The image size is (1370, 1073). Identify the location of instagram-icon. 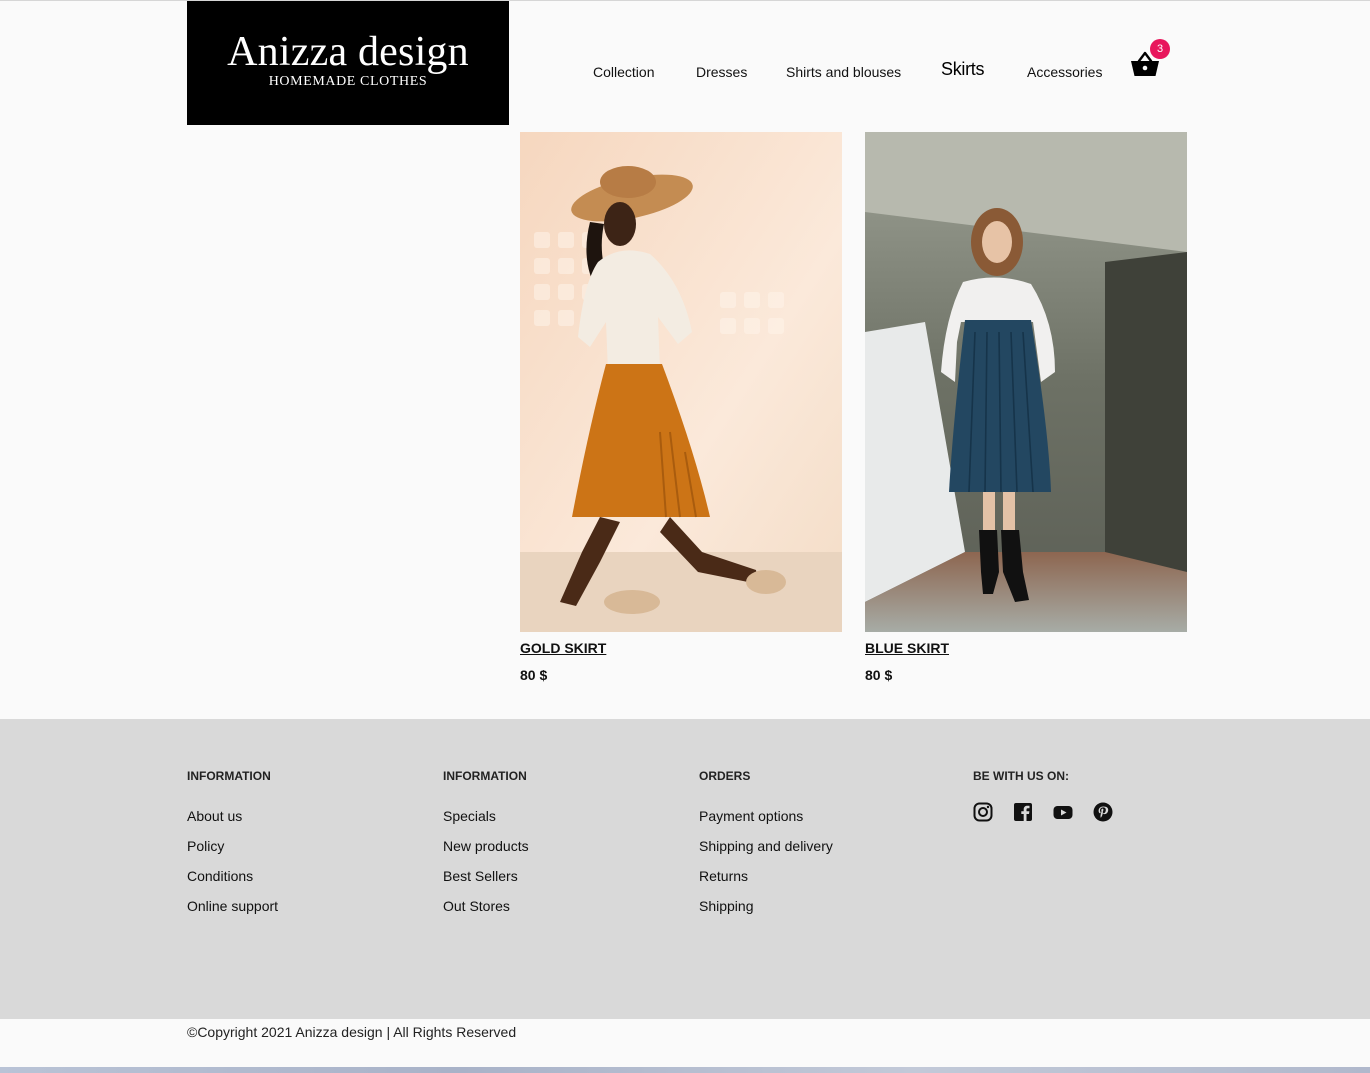
(983, 812).